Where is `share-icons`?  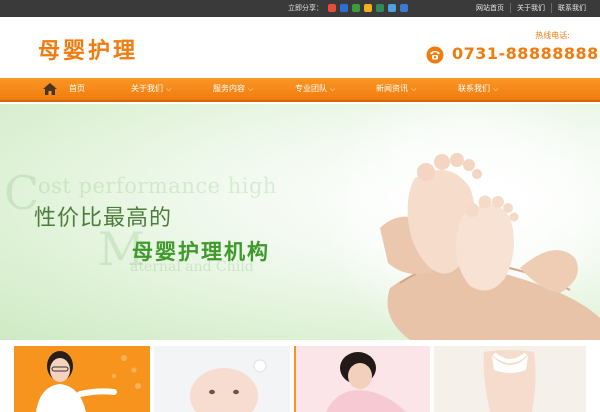 share-icons is located at coordinates (368, 8).